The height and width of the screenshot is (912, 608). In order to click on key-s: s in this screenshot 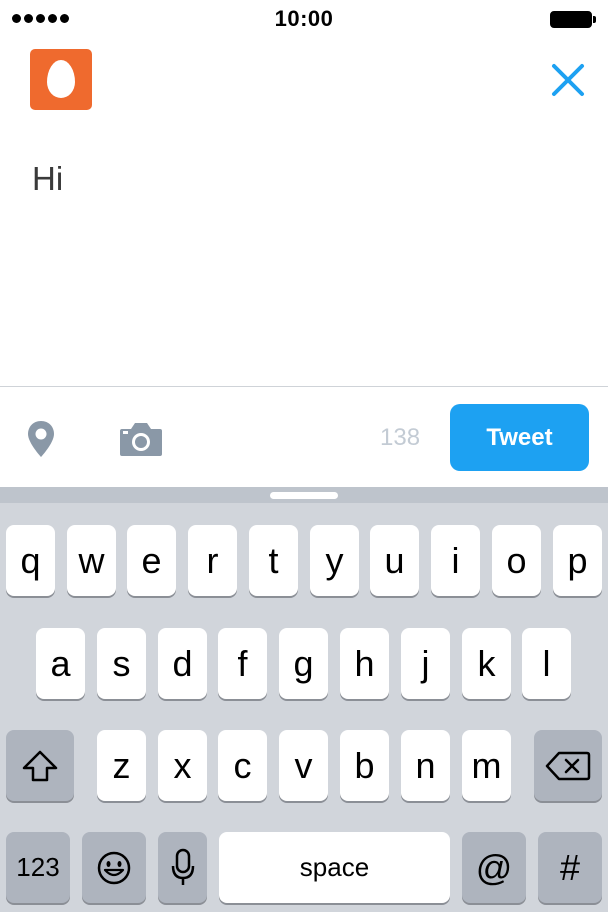, I will do `click(121, 663)`.